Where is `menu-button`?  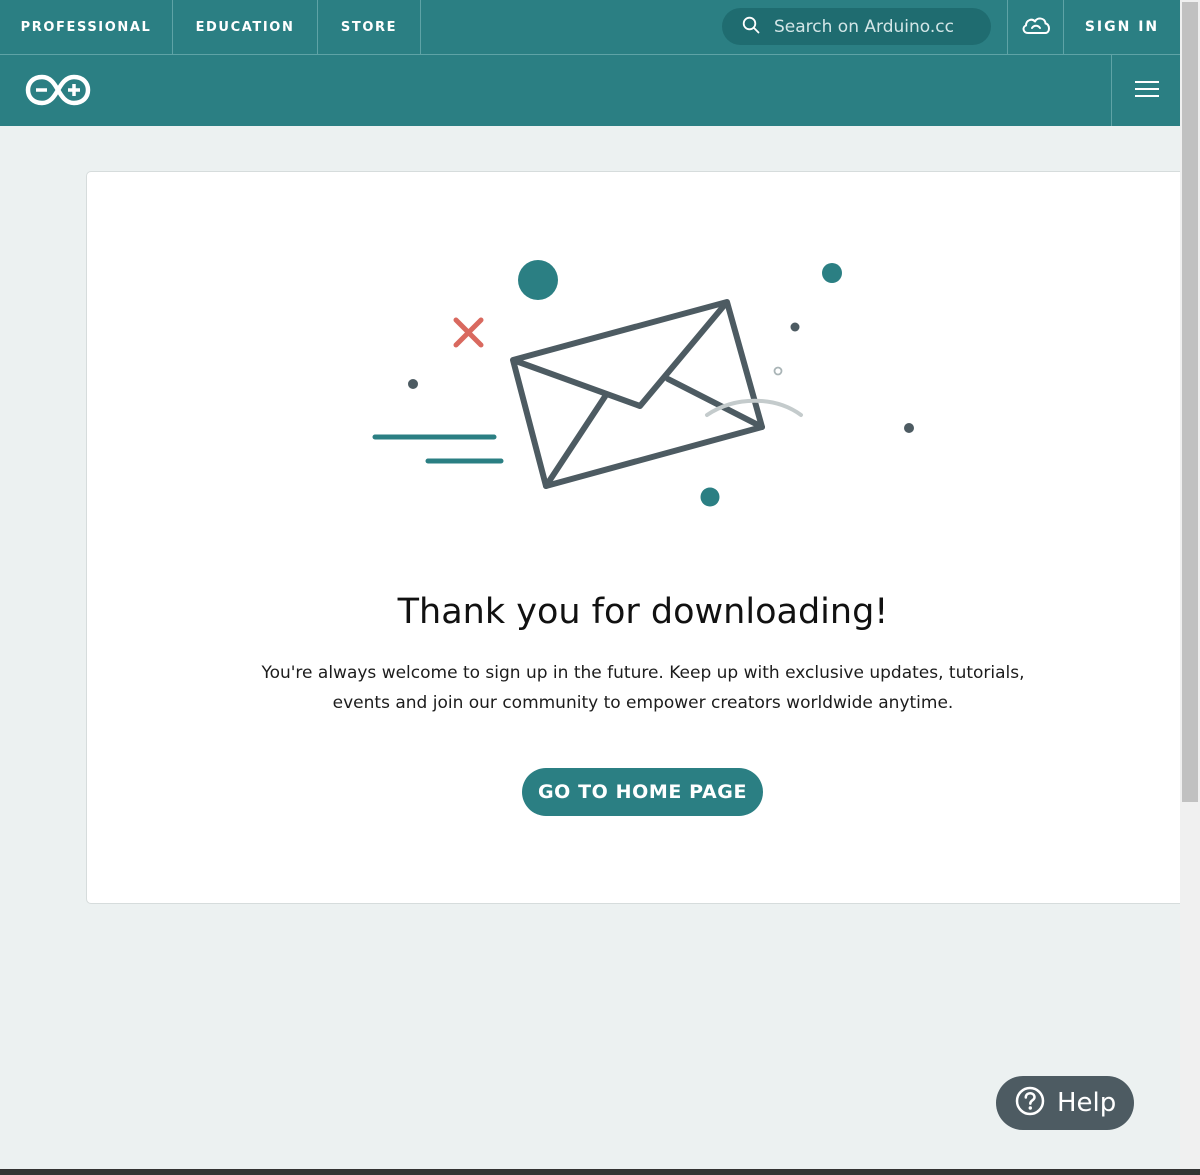 menu-button is located at coordinates (1146, 90).